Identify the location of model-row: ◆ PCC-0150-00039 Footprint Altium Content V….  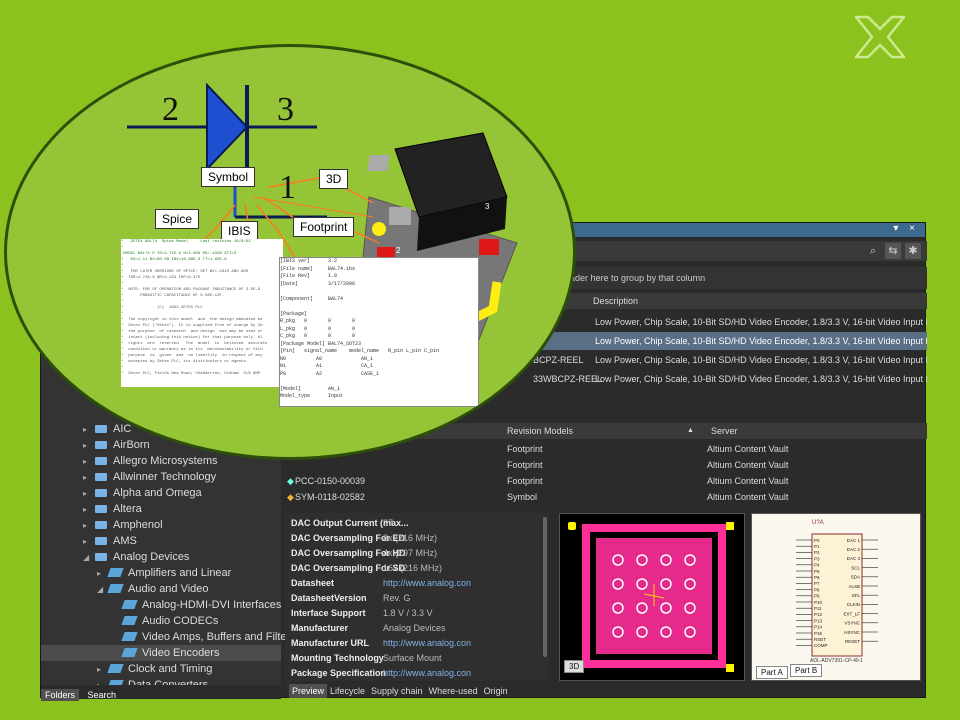
(606, 481).